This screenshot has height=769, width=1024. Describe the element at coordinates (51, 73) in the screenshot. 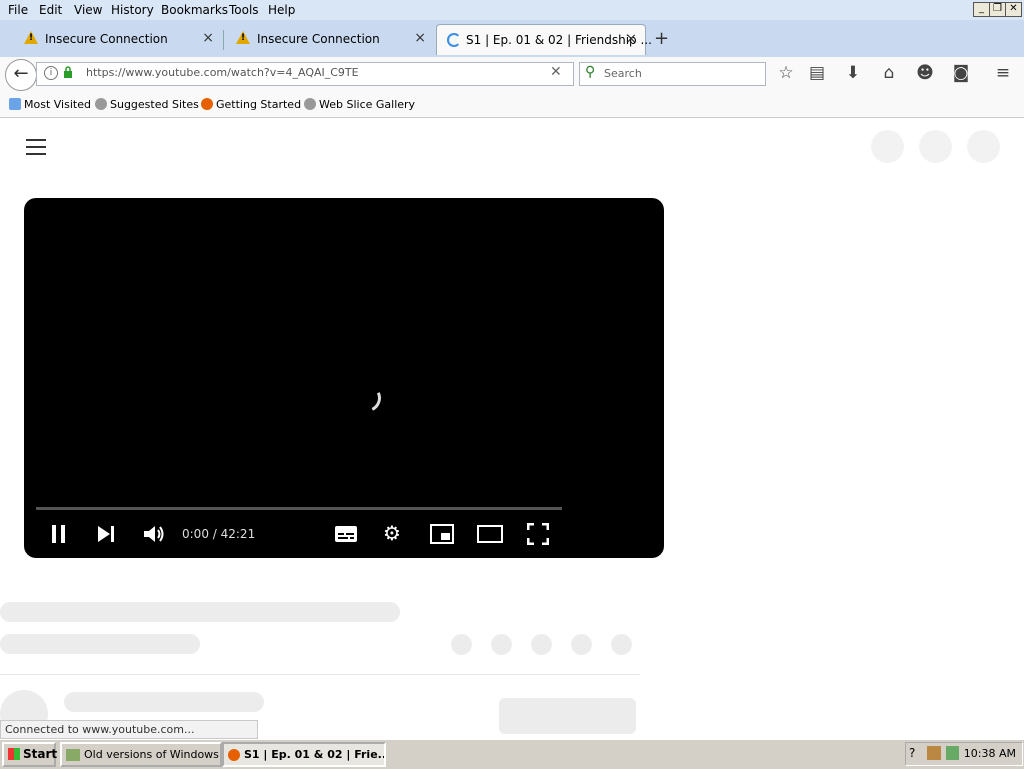

I see `info-icon: i` at that location.